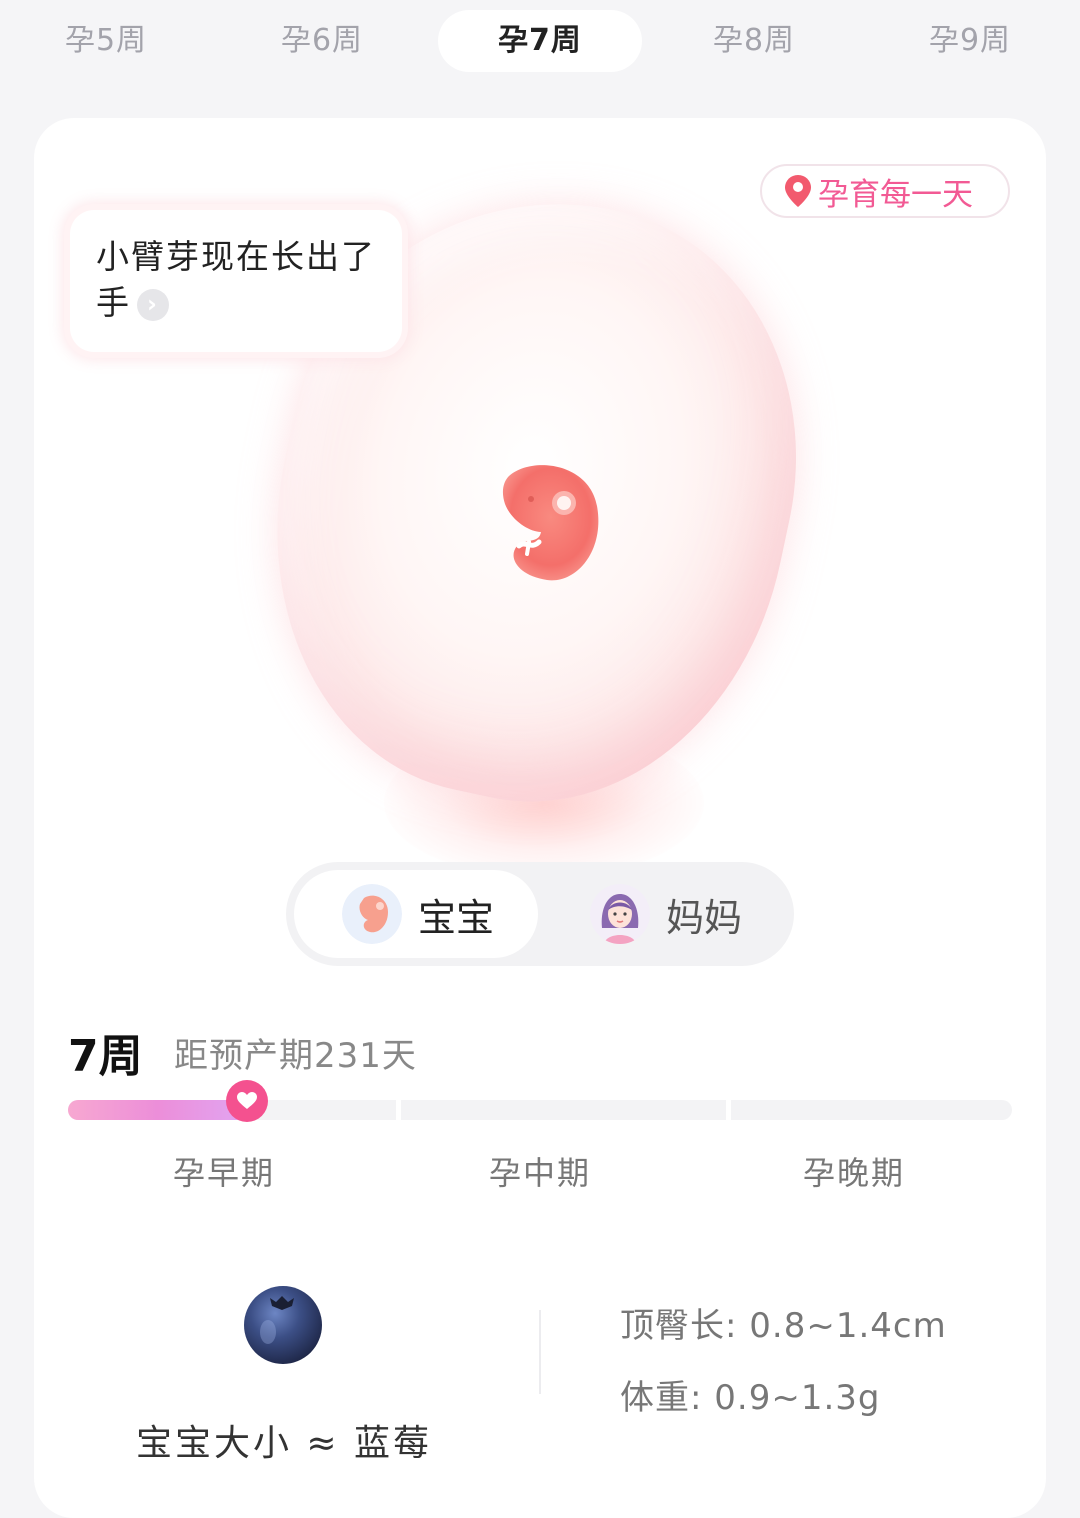 This screenshot has width=1080, height=1518. I want to click on week-tabs: 孕5周 孕6周 孕7周 孕8周 孕9周, so click(540, 45).